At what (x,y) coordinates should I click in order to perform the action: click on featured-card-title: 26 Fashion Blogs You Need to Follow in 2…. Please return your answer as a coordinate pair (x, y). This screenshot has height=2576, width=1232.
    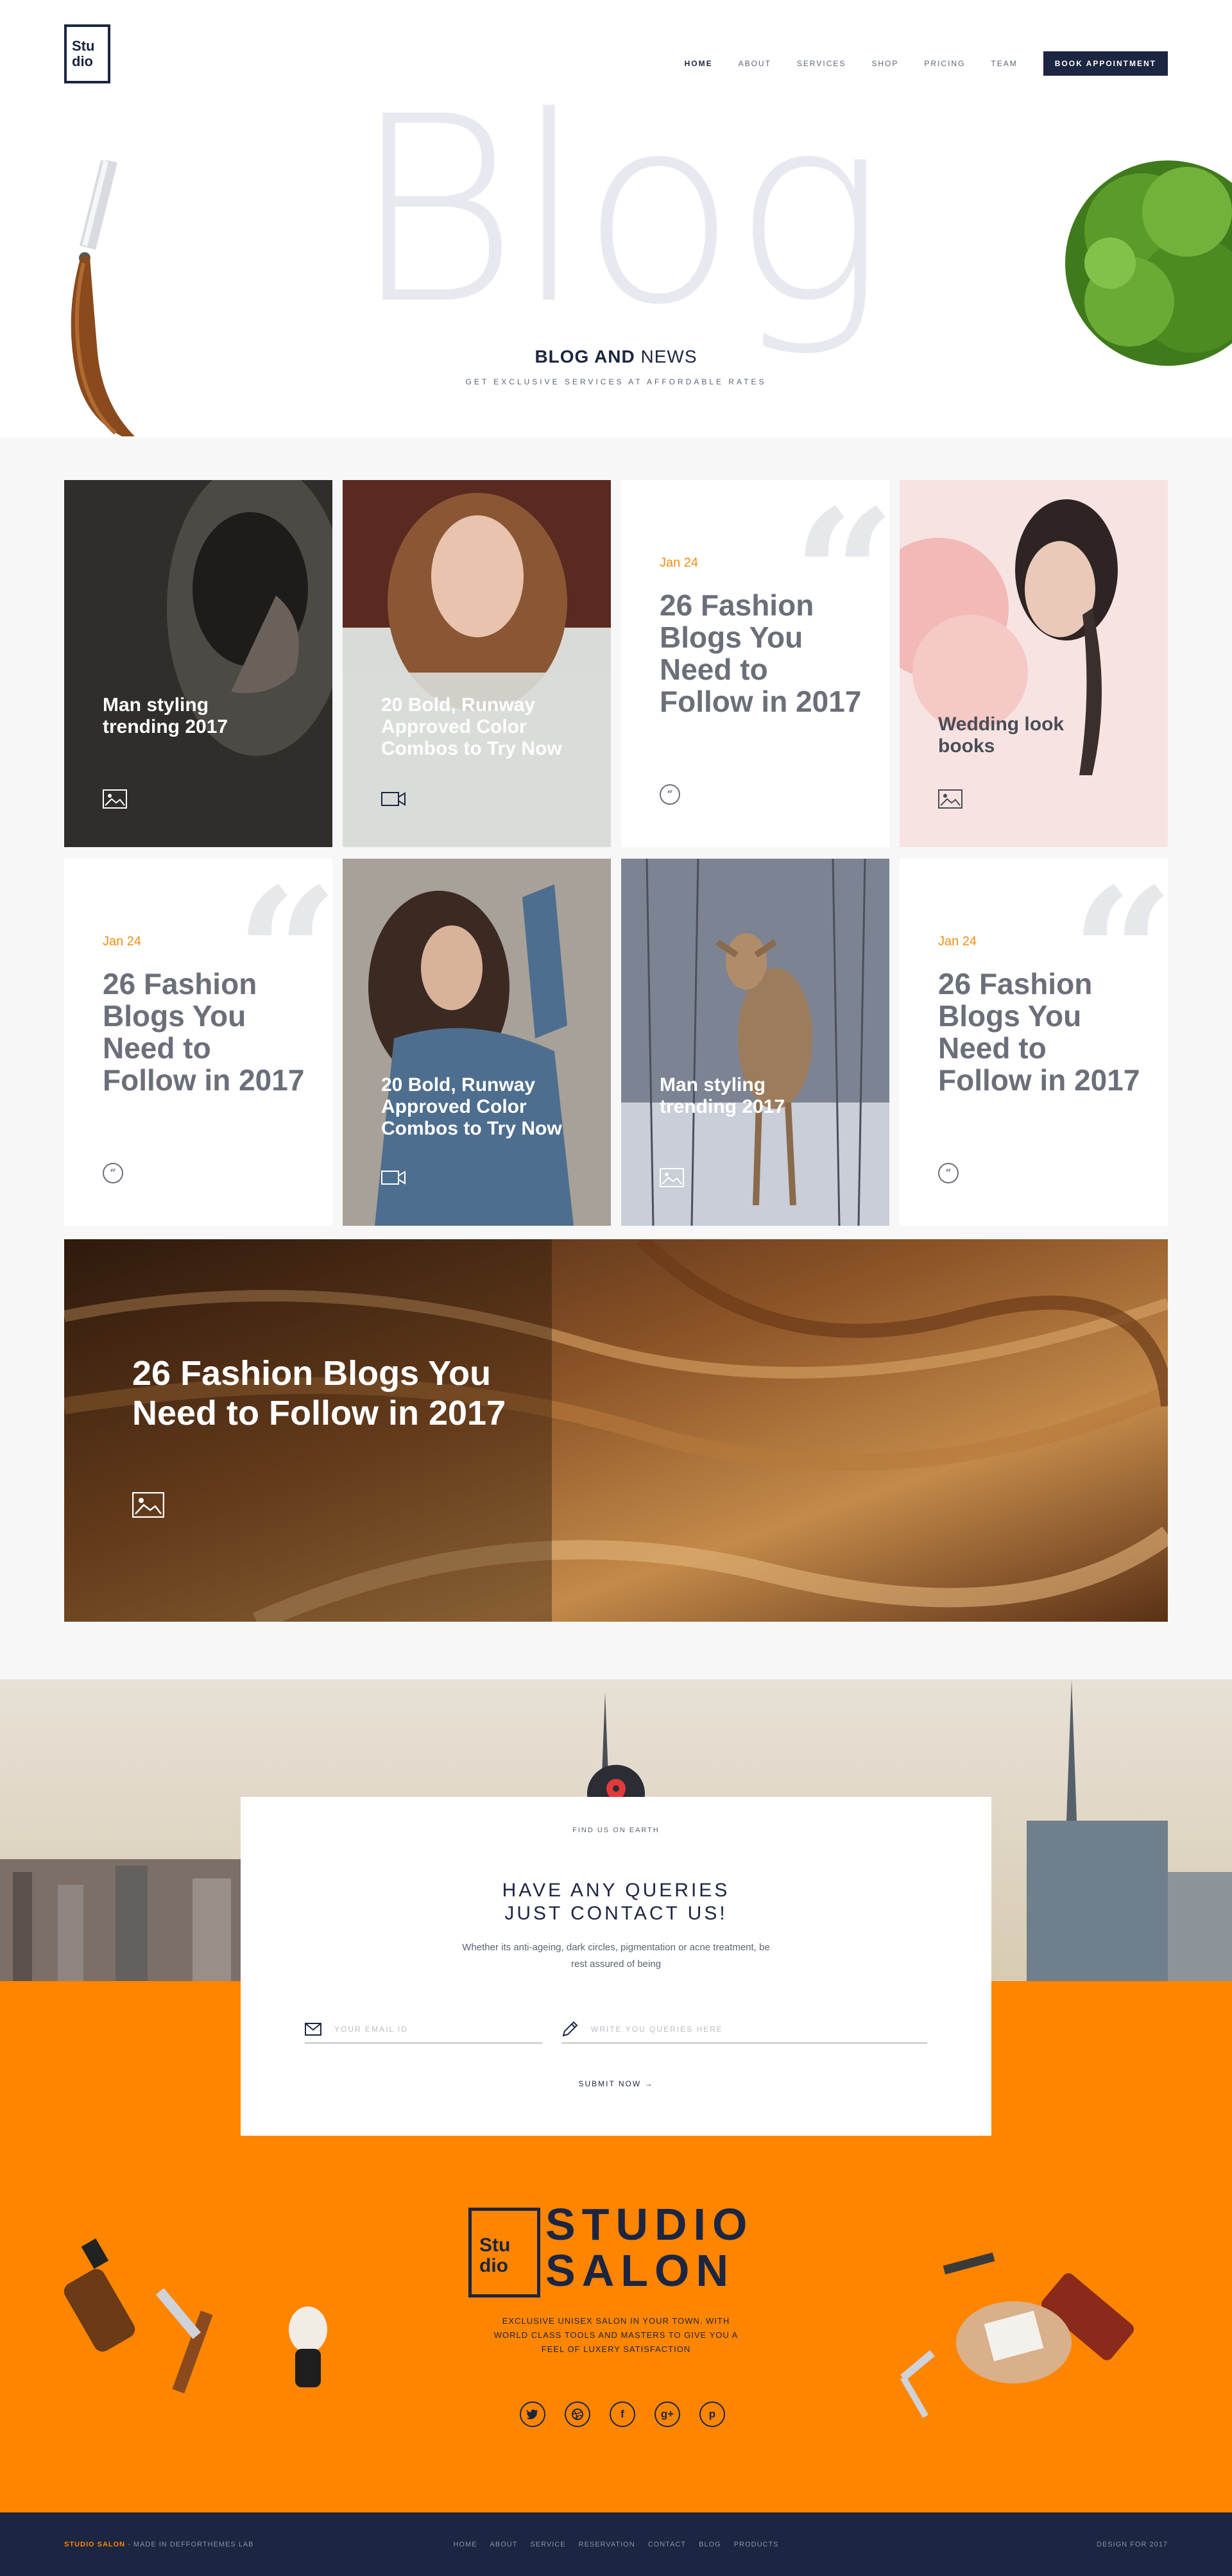
    Looking at the image, I should click on (319, 1393).